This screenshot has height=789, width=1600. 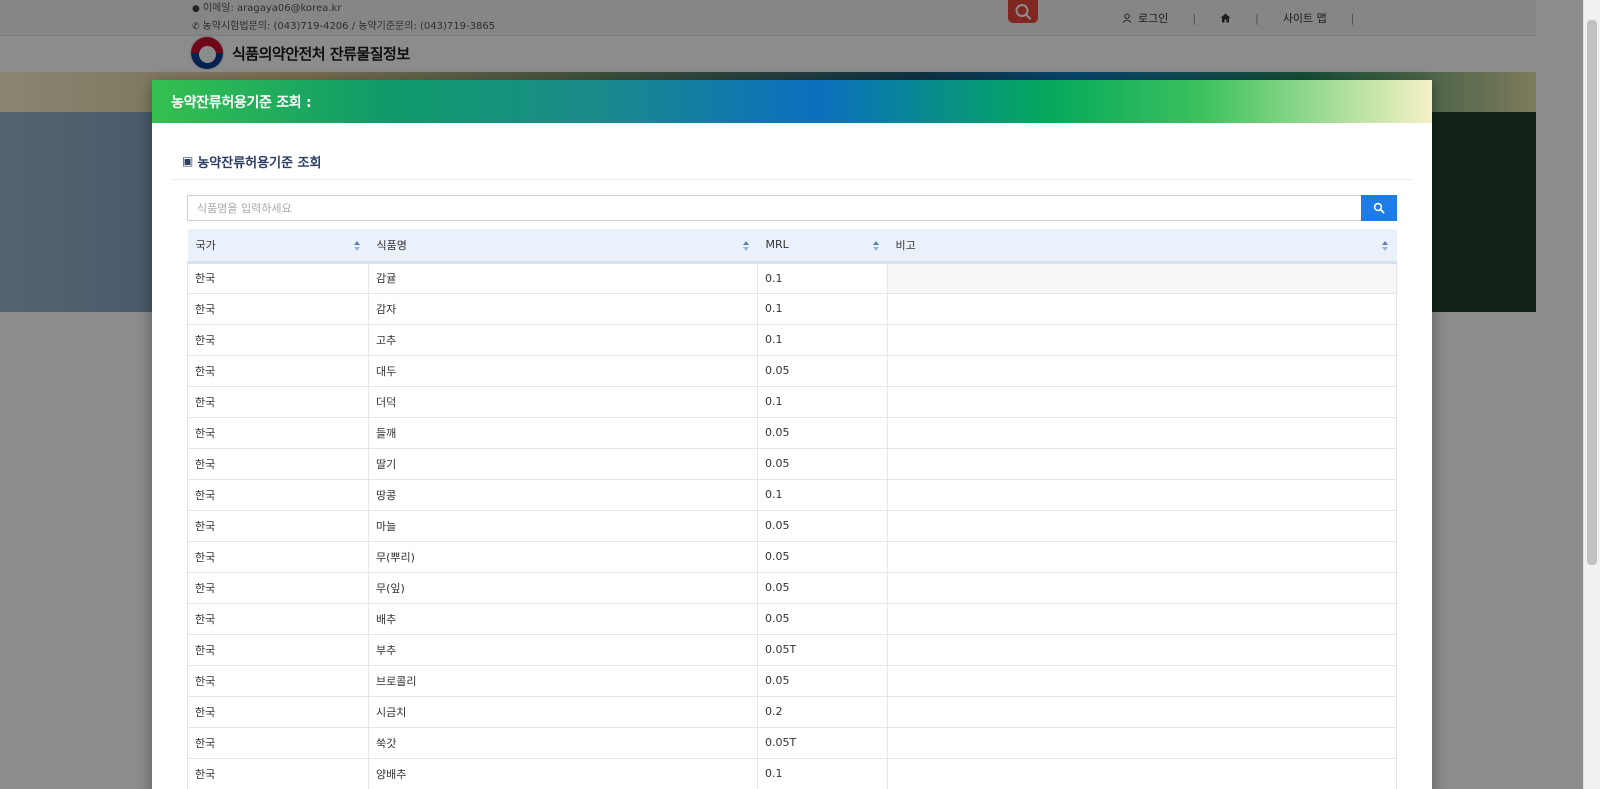 I want to click on table-row: 한국 마늘 0.05, so click(x=792, y=525).